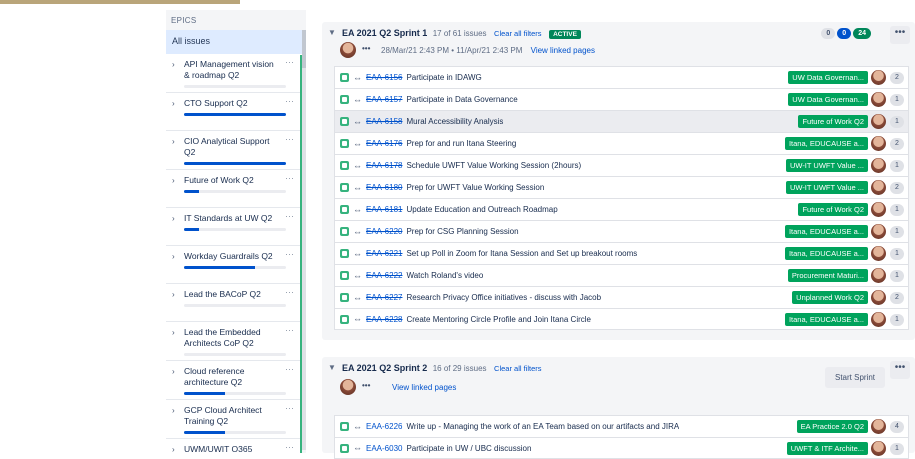  What do you see at coordinates (348, 387) in the screenshot?
I see `avatar` at bounding box center [348, 387].